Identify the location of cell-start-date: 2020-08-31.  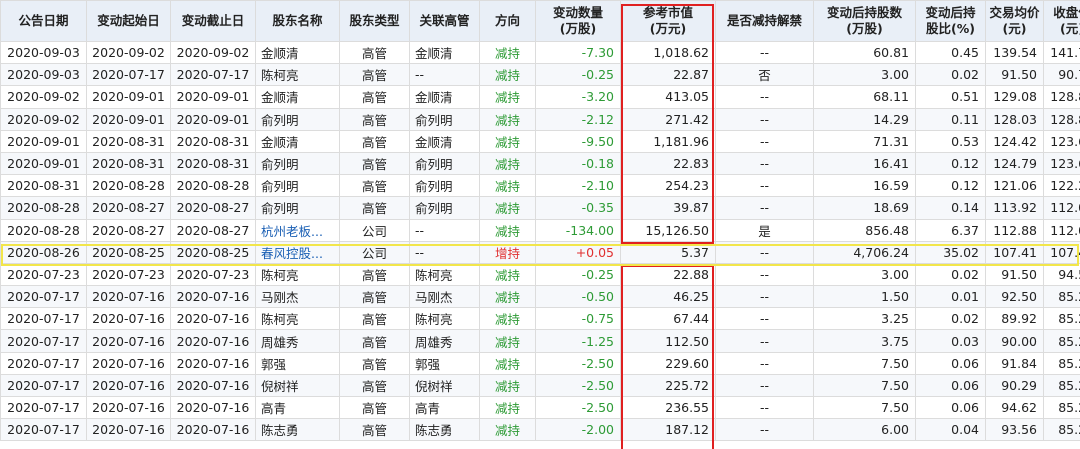
(128, 141).